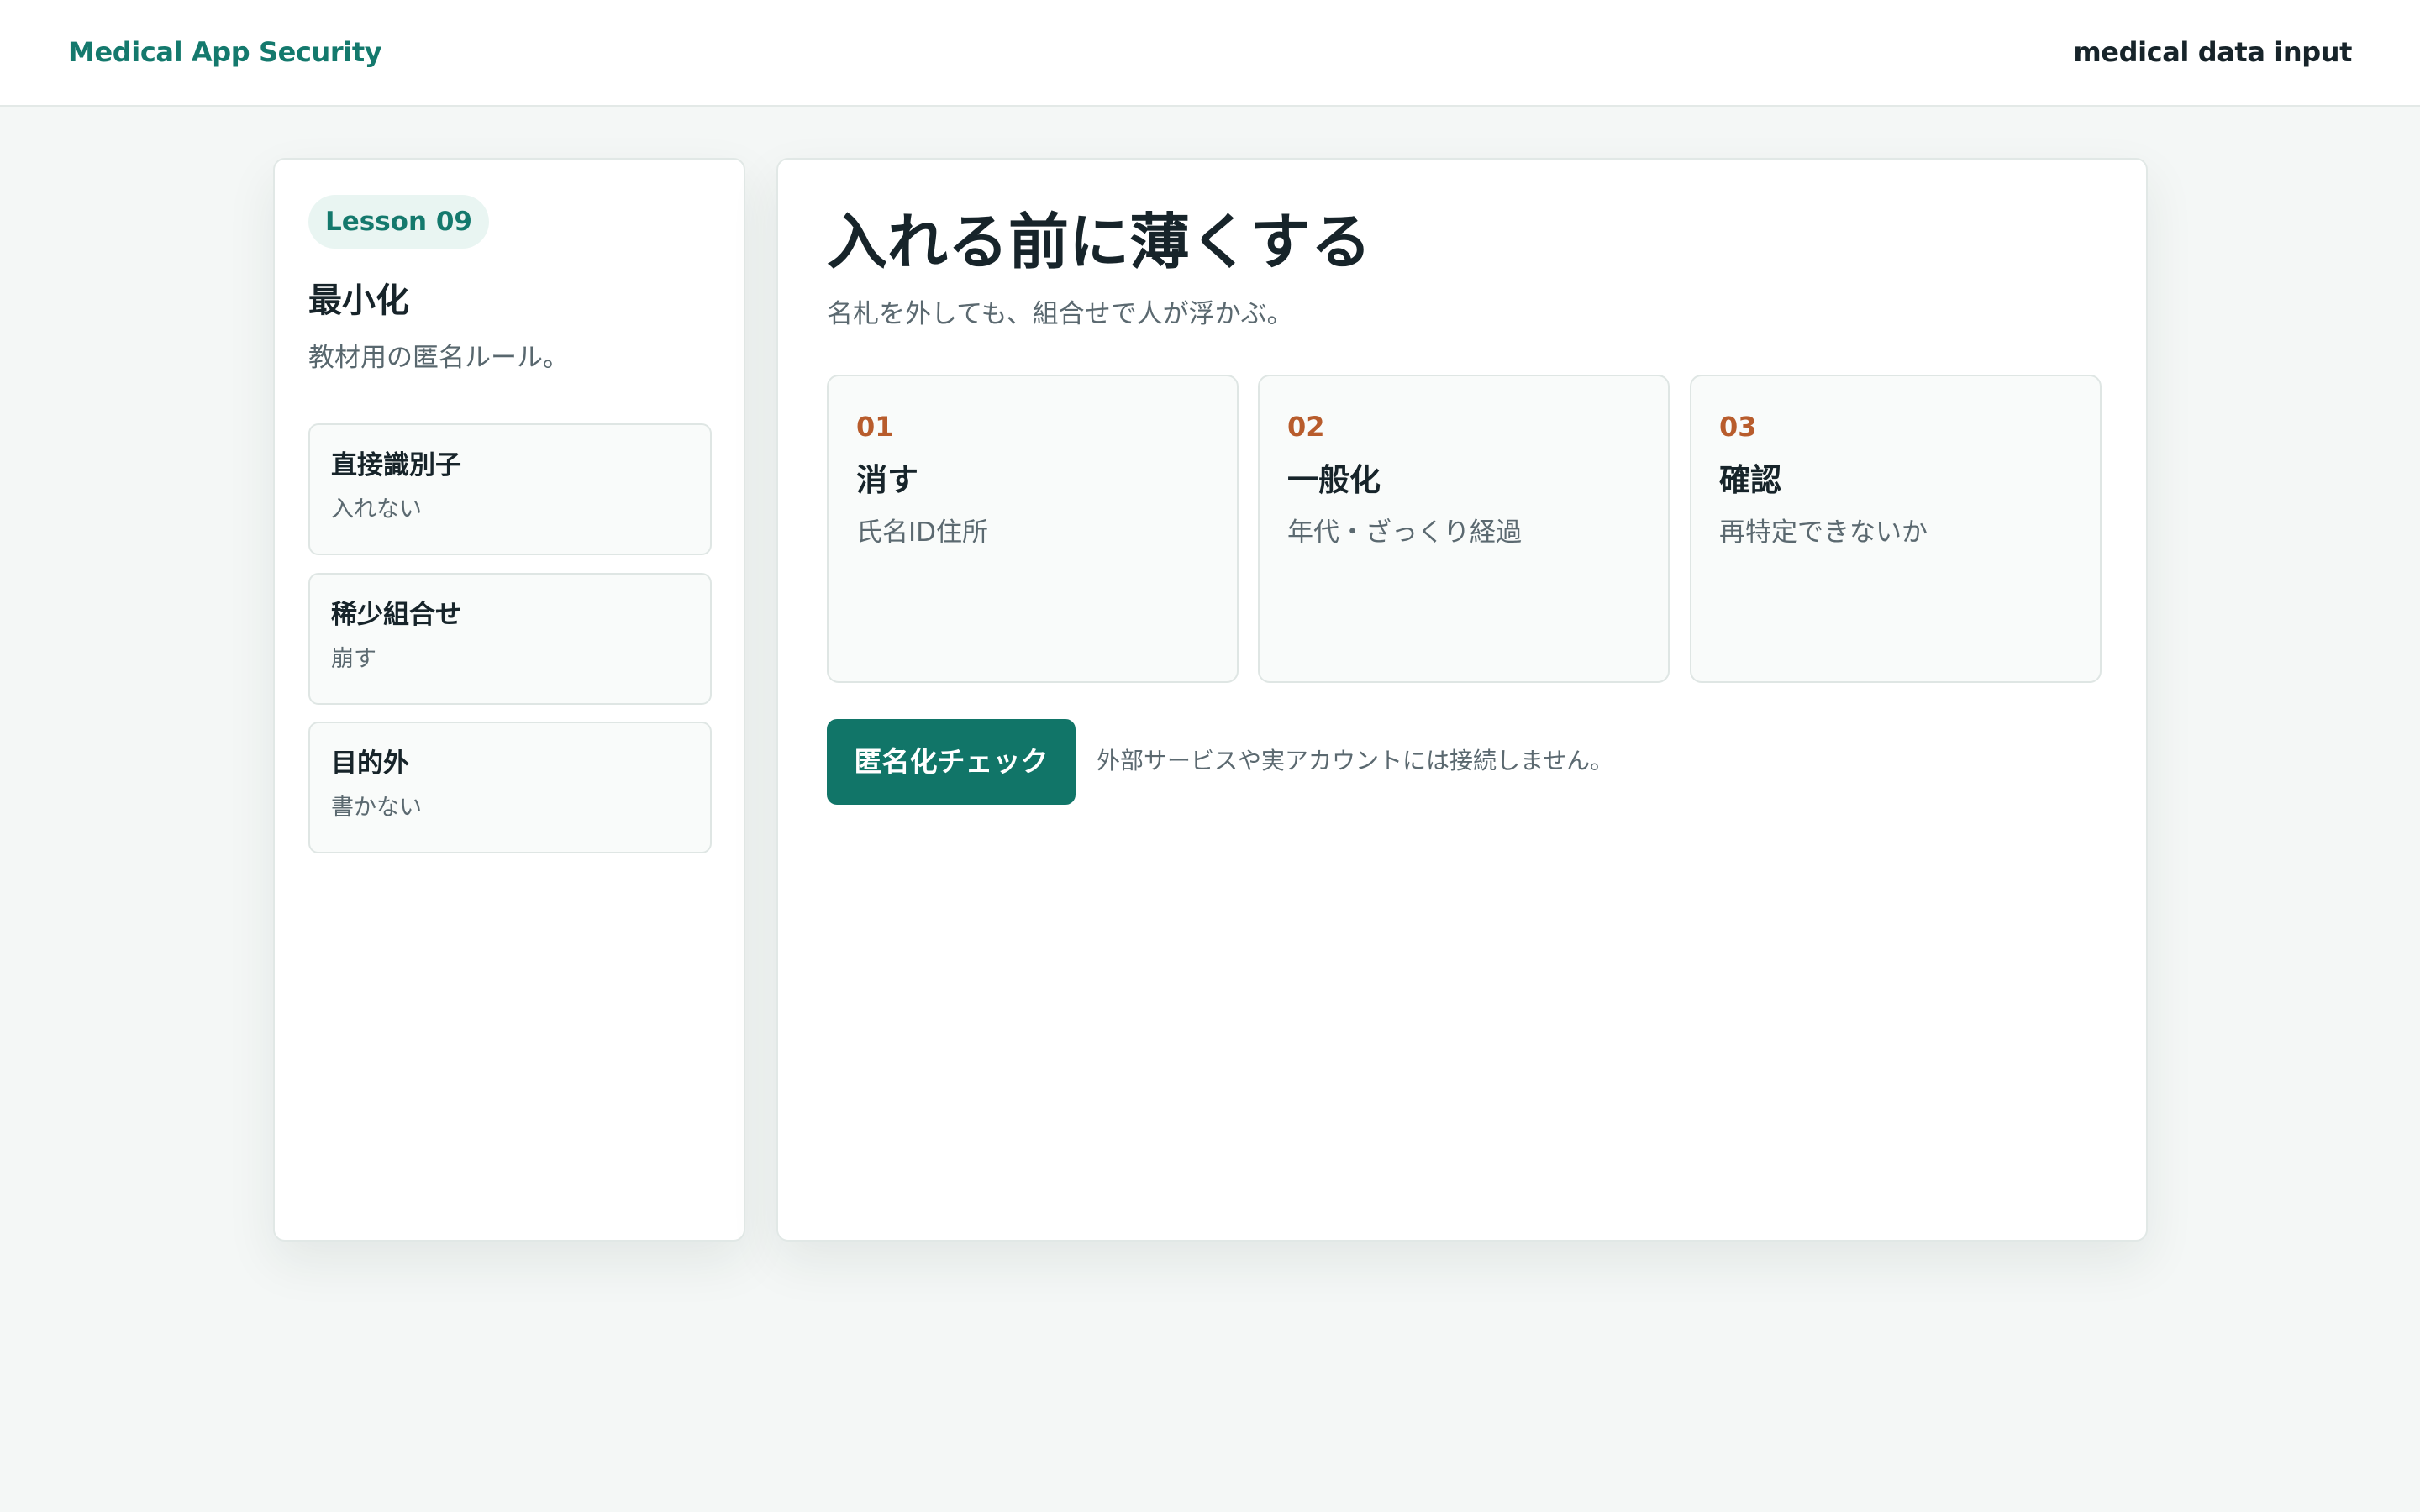 The width and height of the screenshot is (2420, 1512). What do you see at coordinates (396, 465) in the screenshot?
I see `rule-title: 直接識別子` at bounding box center [396, 465].